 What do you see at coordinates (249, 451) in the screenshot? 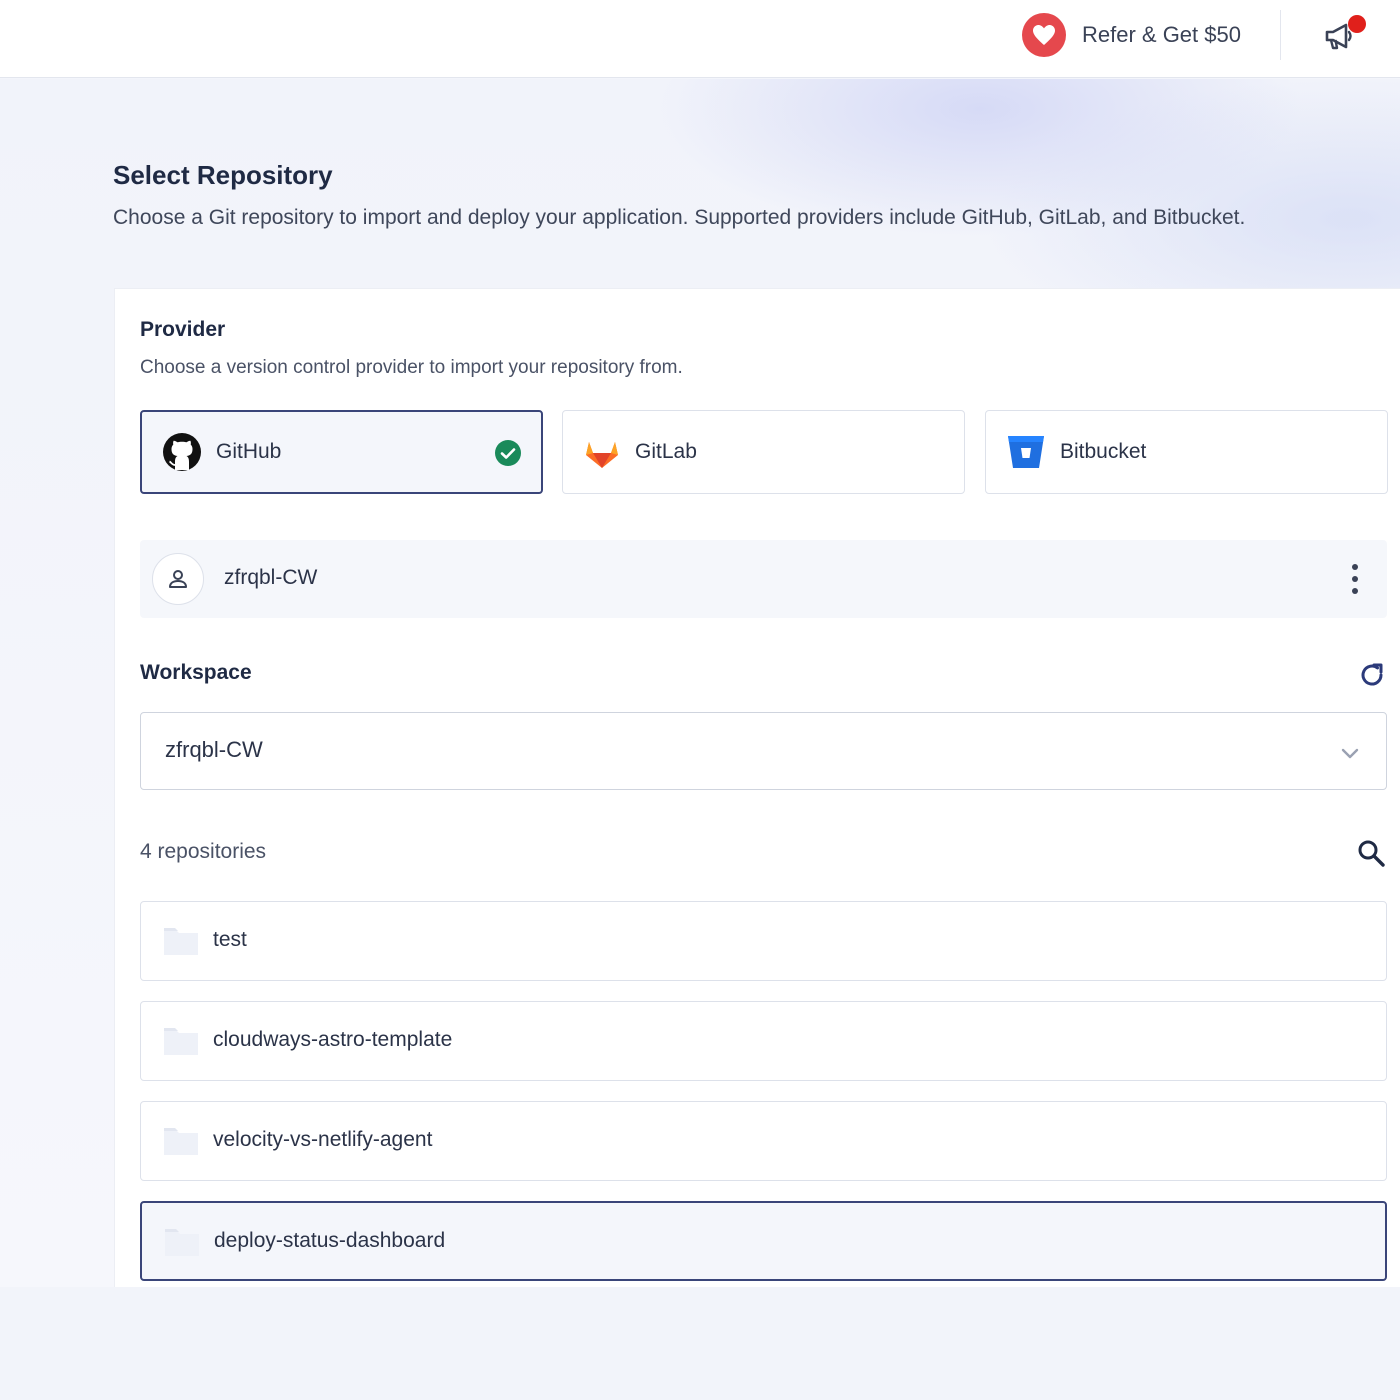
I see `provider-label: GitHub` at bounding box center [249, 451].